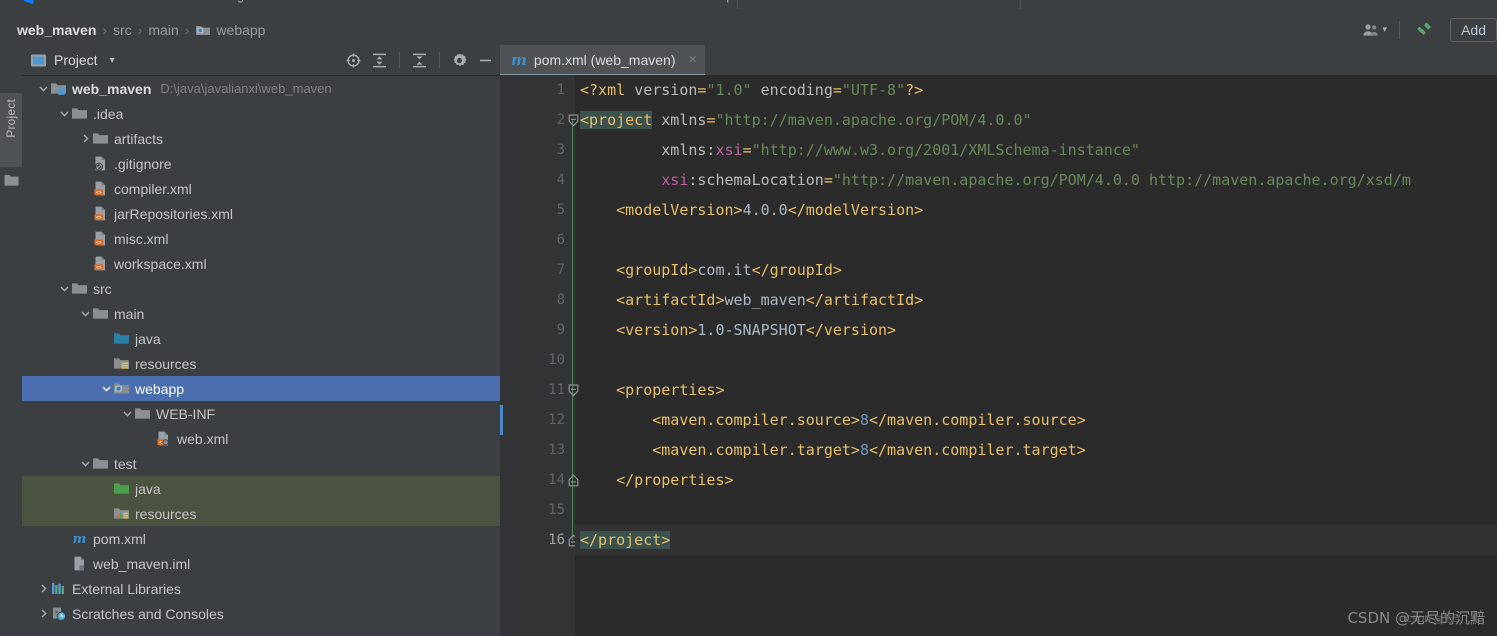  Describe the element at coordinates (720, 1) in the screenshot. I see `menu-item-help: Help` at that location.